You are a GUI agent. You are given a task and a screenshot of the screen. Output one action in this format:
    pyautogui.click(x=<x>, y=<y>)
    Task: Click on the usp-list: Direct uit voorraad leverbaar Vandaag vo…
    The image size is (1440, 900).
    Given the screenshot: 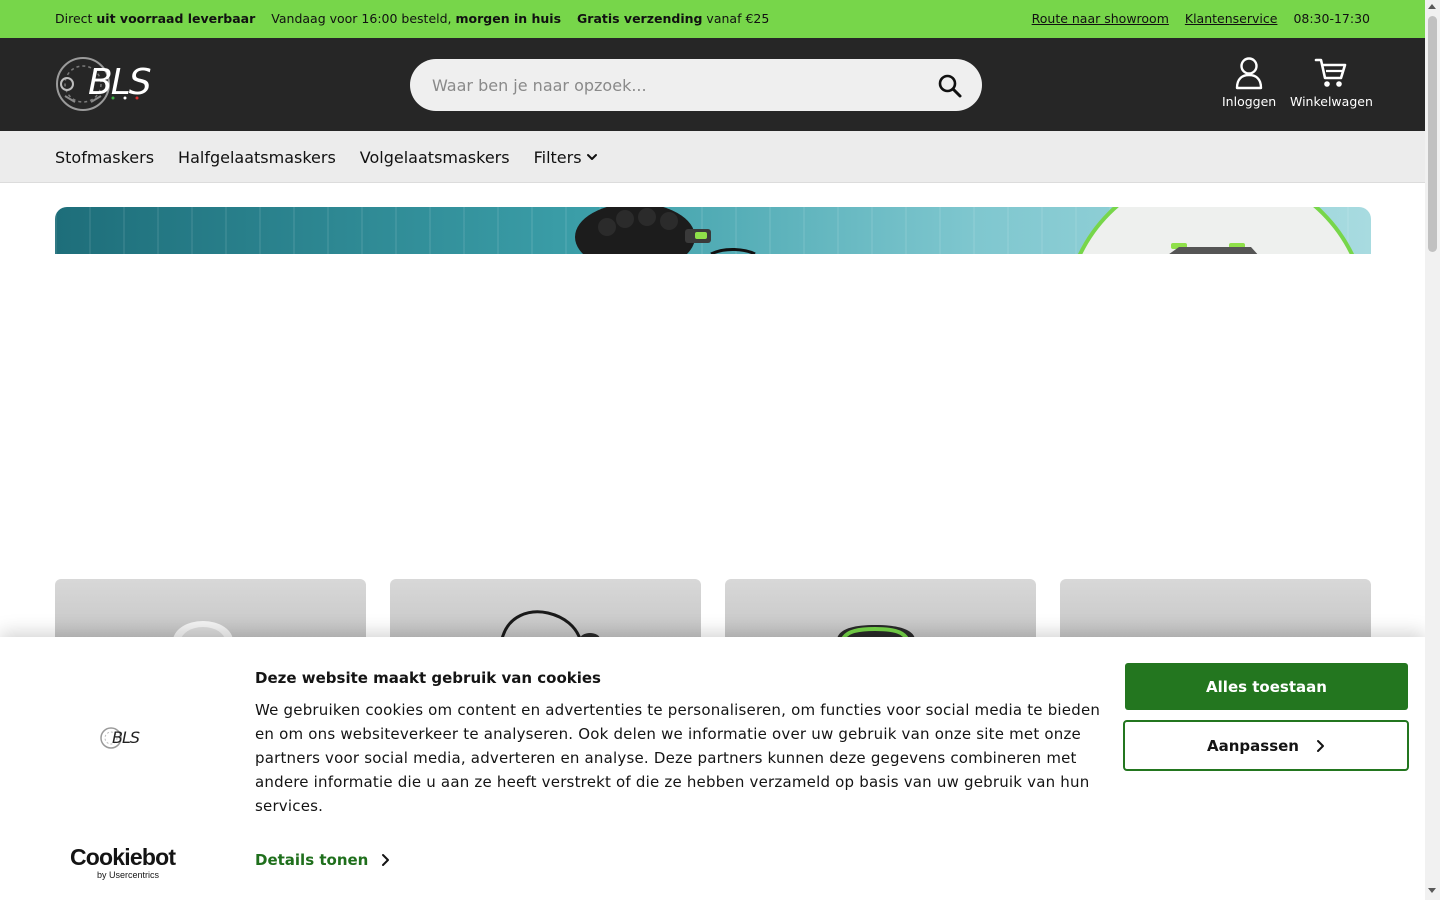 What is the action you would take?
    pyautogui.click(x=412, y=18)
    